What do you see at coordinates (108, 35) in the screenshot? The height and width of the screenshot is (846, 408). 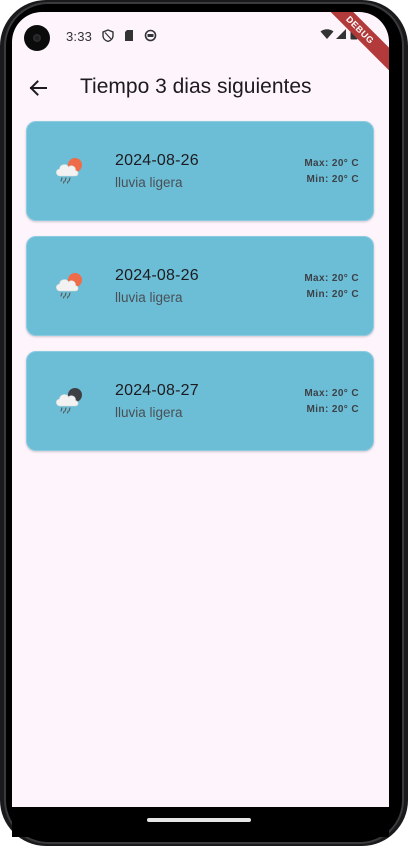 I see `shield-icon` at bounding box center [108, 35].